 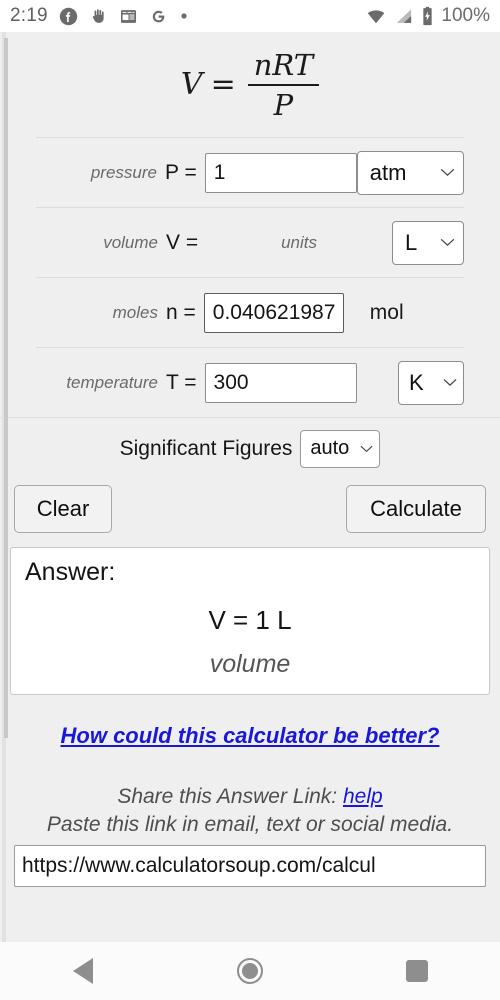 I want to click on nav-back-button, so click(x=83, y=971).